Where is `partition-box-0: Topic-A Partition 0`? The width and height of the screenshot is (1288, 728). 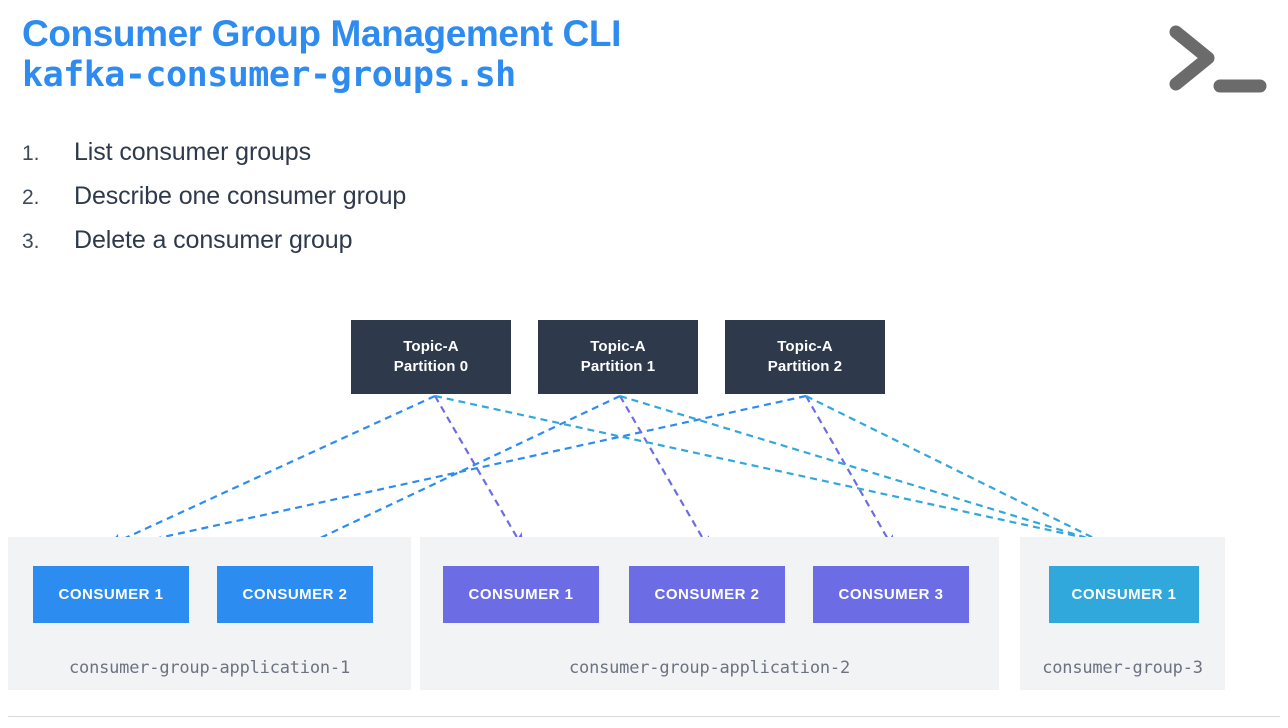 partition-box-0: Topic-A Partition 0 is located at coordinates (431, 357).